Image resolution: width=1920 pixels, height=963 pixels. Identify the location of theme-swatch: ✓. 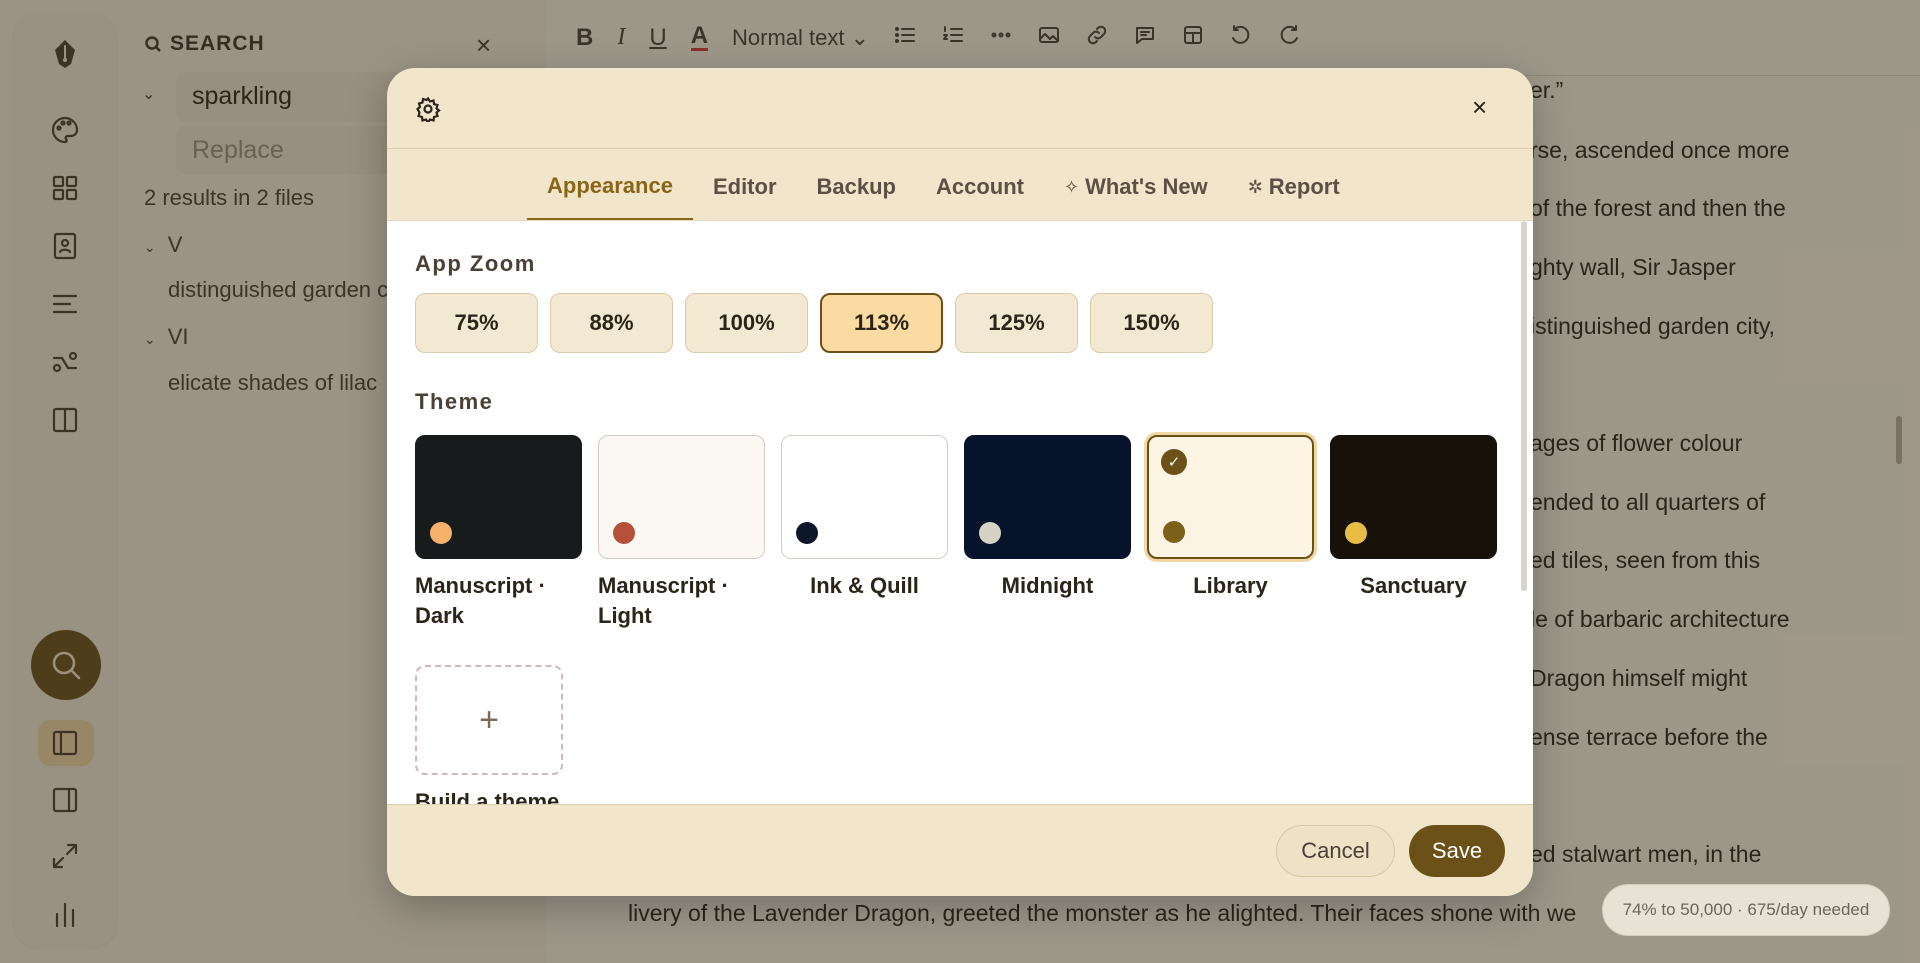
(1230, 497).